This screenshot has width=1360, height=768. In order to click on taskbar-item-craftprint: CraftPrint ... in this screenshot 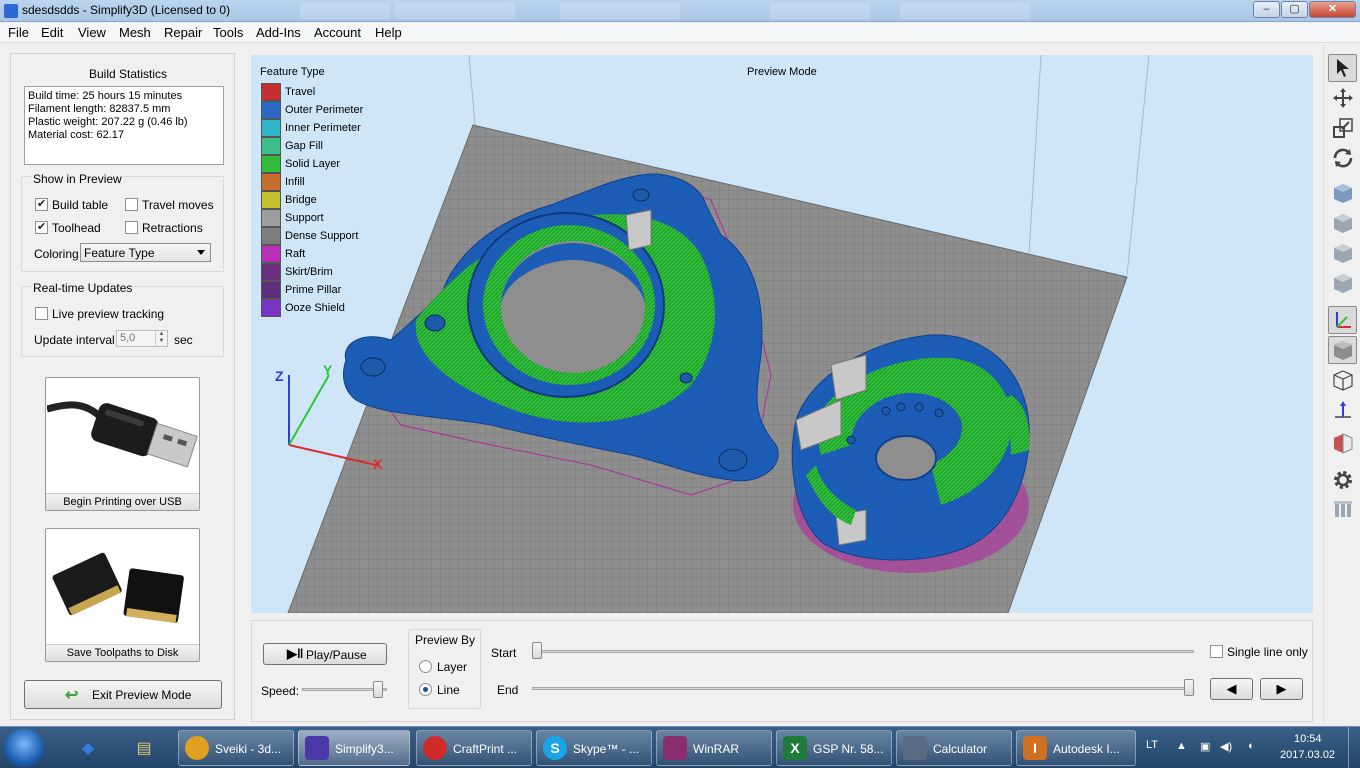, I will do `click(474, 748)`.